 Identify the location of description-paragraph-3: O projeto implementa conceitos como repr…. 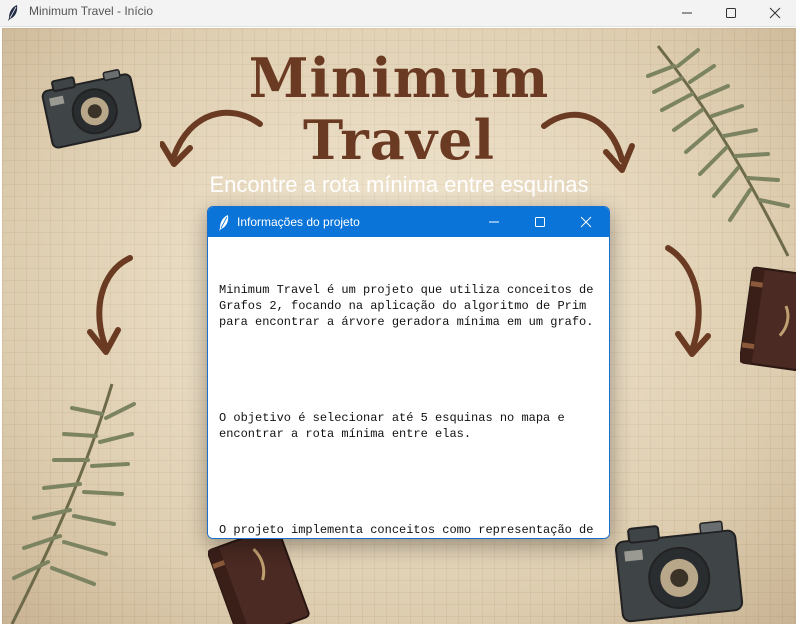
(406, 530).